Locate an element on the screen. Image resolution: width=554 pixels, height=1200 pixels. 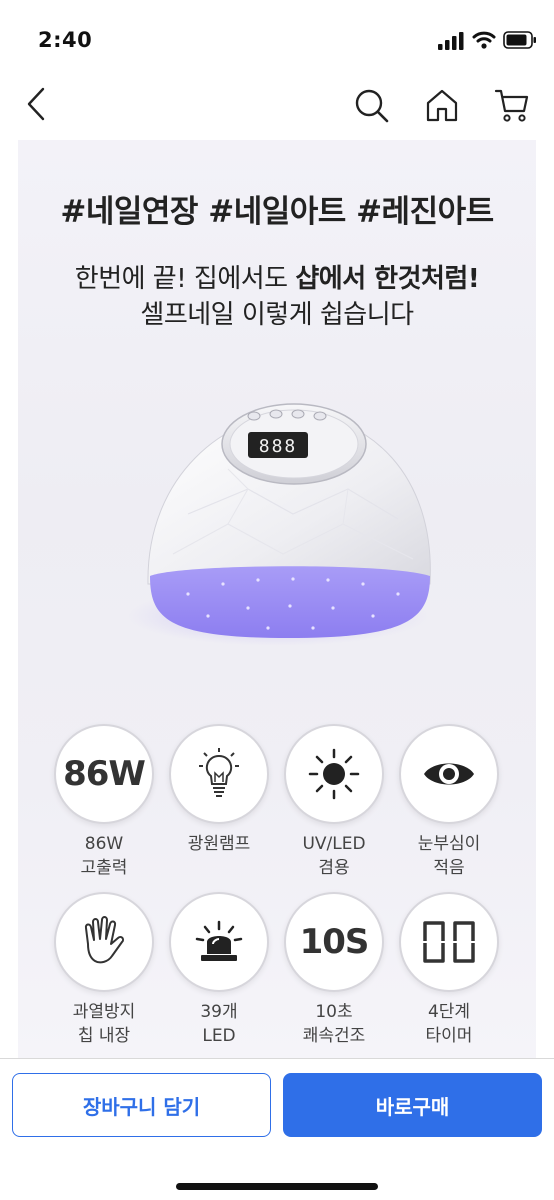
battery-icon is located at coordinates (519, 40).